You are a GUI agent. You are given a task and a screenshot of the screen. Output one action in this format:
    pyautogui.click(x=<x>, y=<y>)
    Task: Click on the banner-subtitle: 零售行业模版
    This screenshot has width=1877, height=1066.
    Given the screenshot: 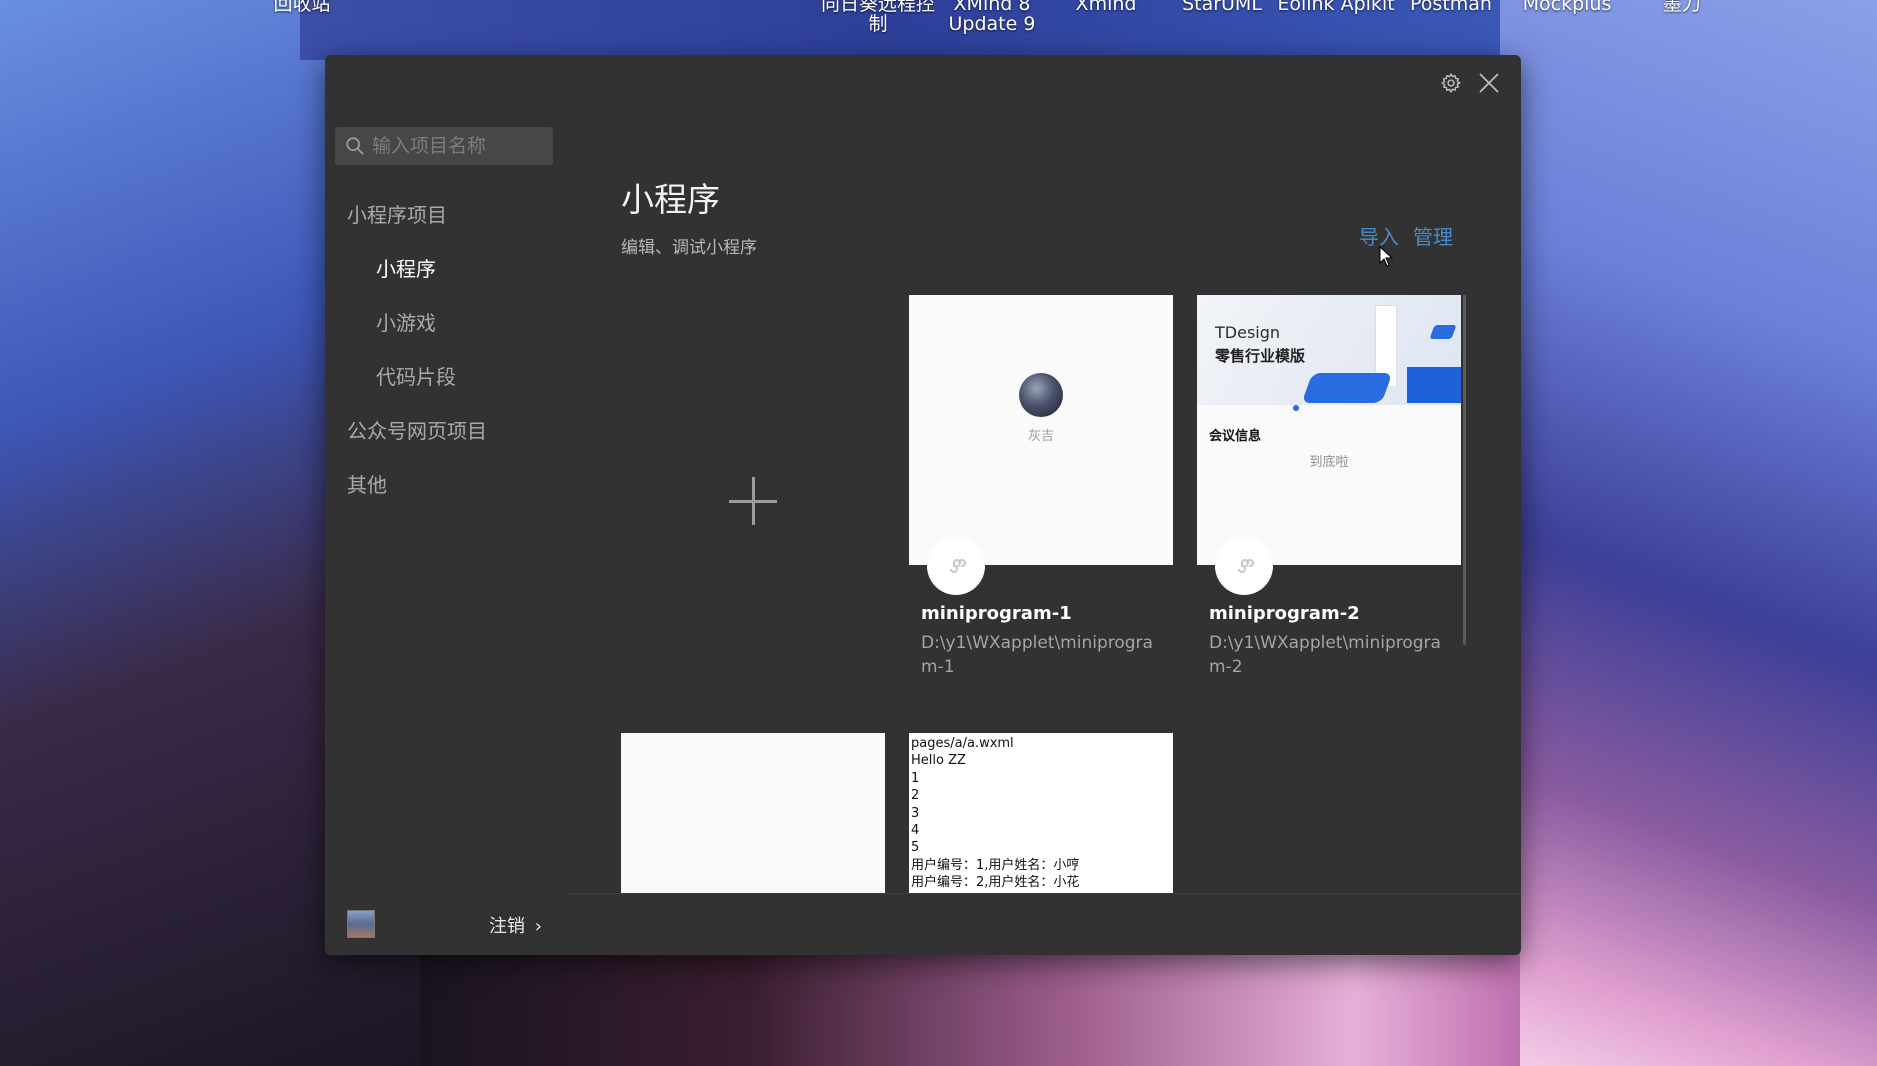 What is the action you would take?
    pyautogui.click(x=1260, y=356)
    